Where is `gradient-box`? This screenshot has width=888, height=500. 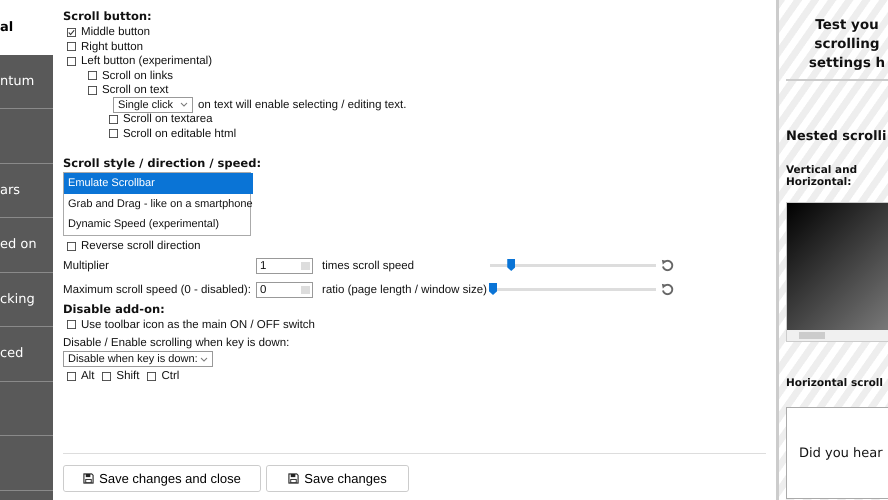
gradient-box is located at coordinates (837, 272).